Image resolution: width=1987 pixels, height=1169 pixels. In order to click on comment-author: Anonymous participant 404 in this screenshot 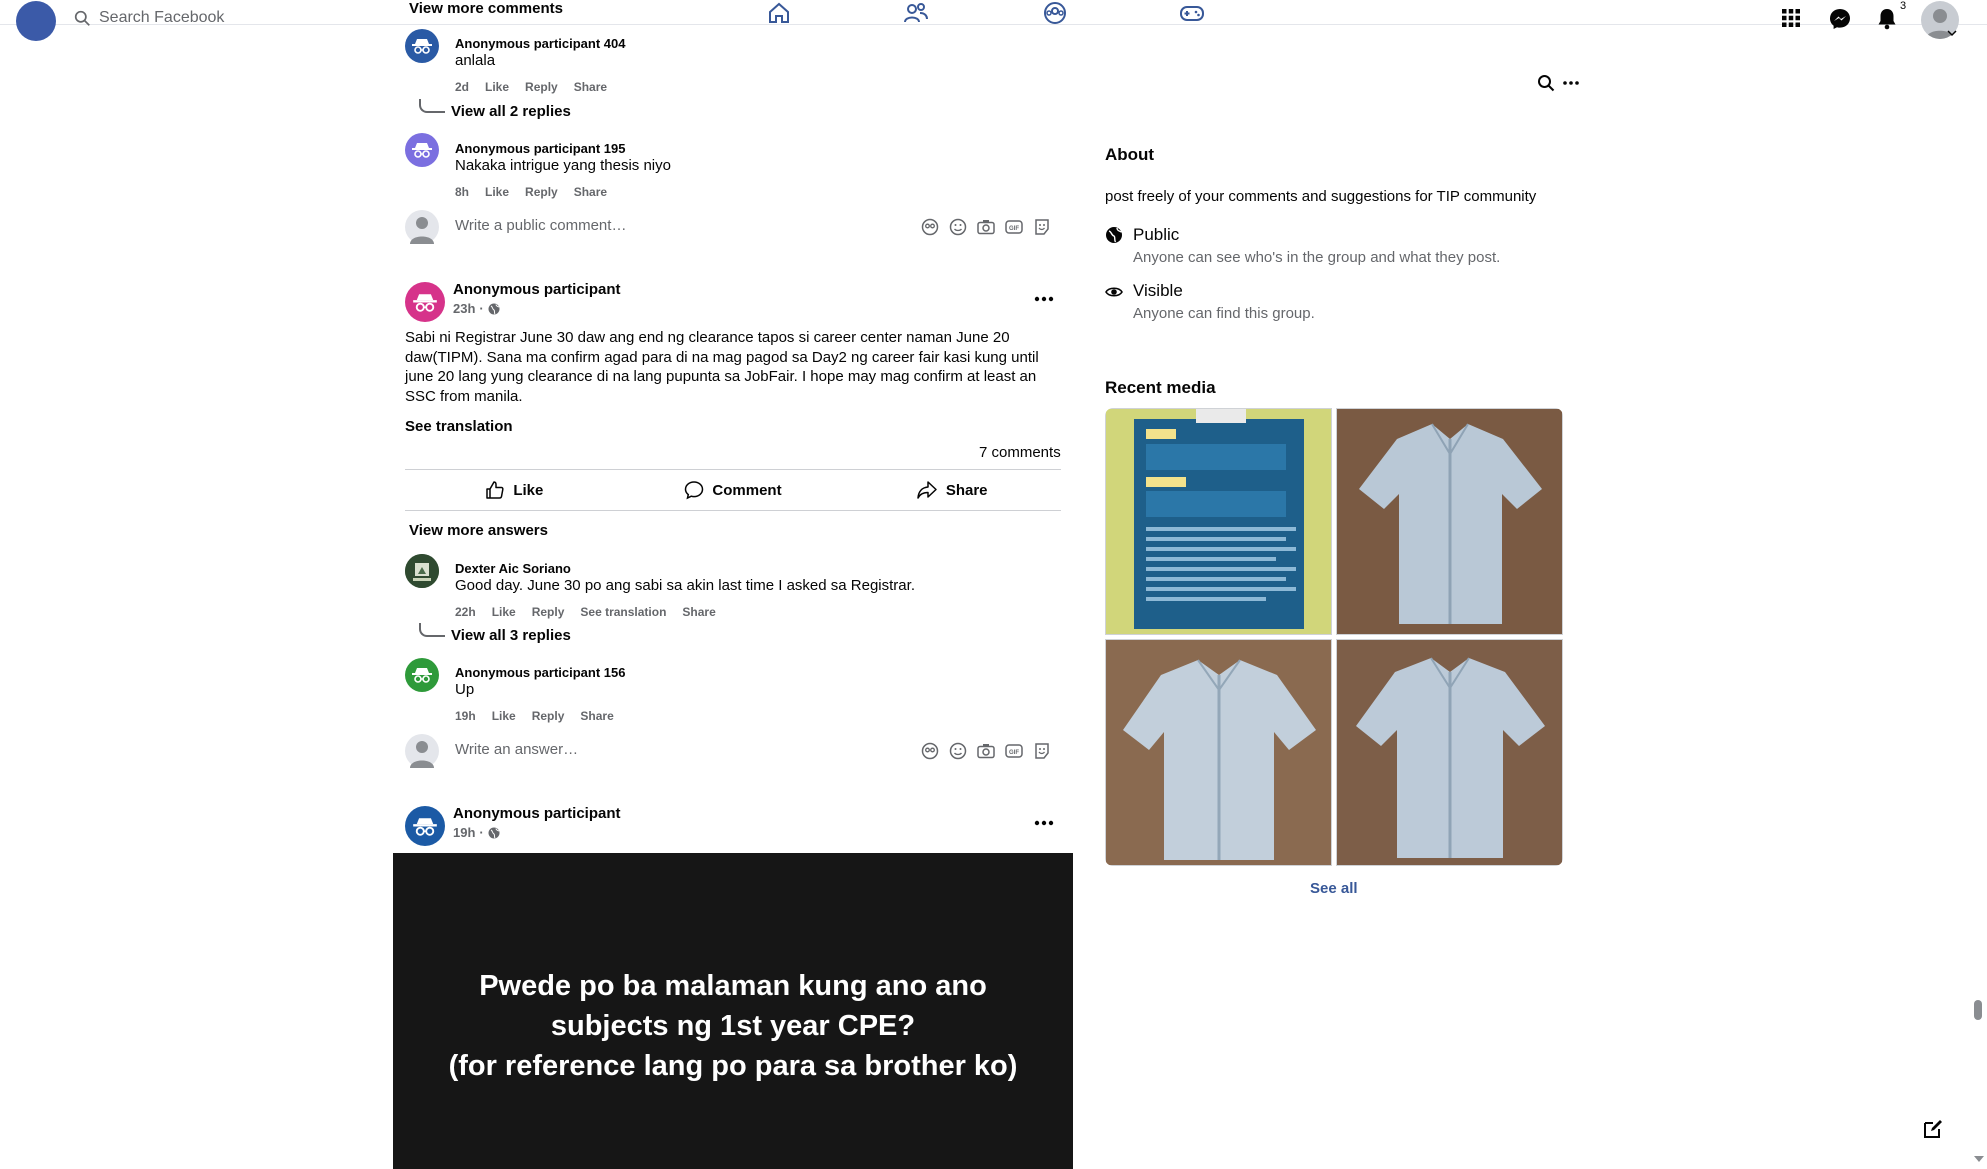, I will do `click(540, 43)`.